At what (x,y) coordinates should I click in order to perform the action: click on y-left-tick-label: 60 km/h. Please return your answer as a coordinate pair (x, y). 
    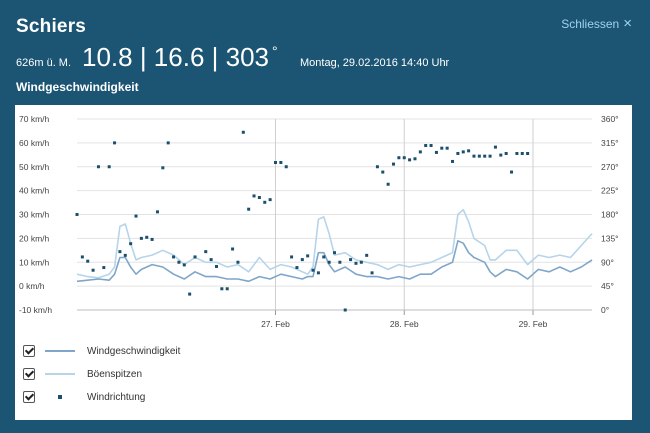
    Looking at the image, I should click on (34, 143).